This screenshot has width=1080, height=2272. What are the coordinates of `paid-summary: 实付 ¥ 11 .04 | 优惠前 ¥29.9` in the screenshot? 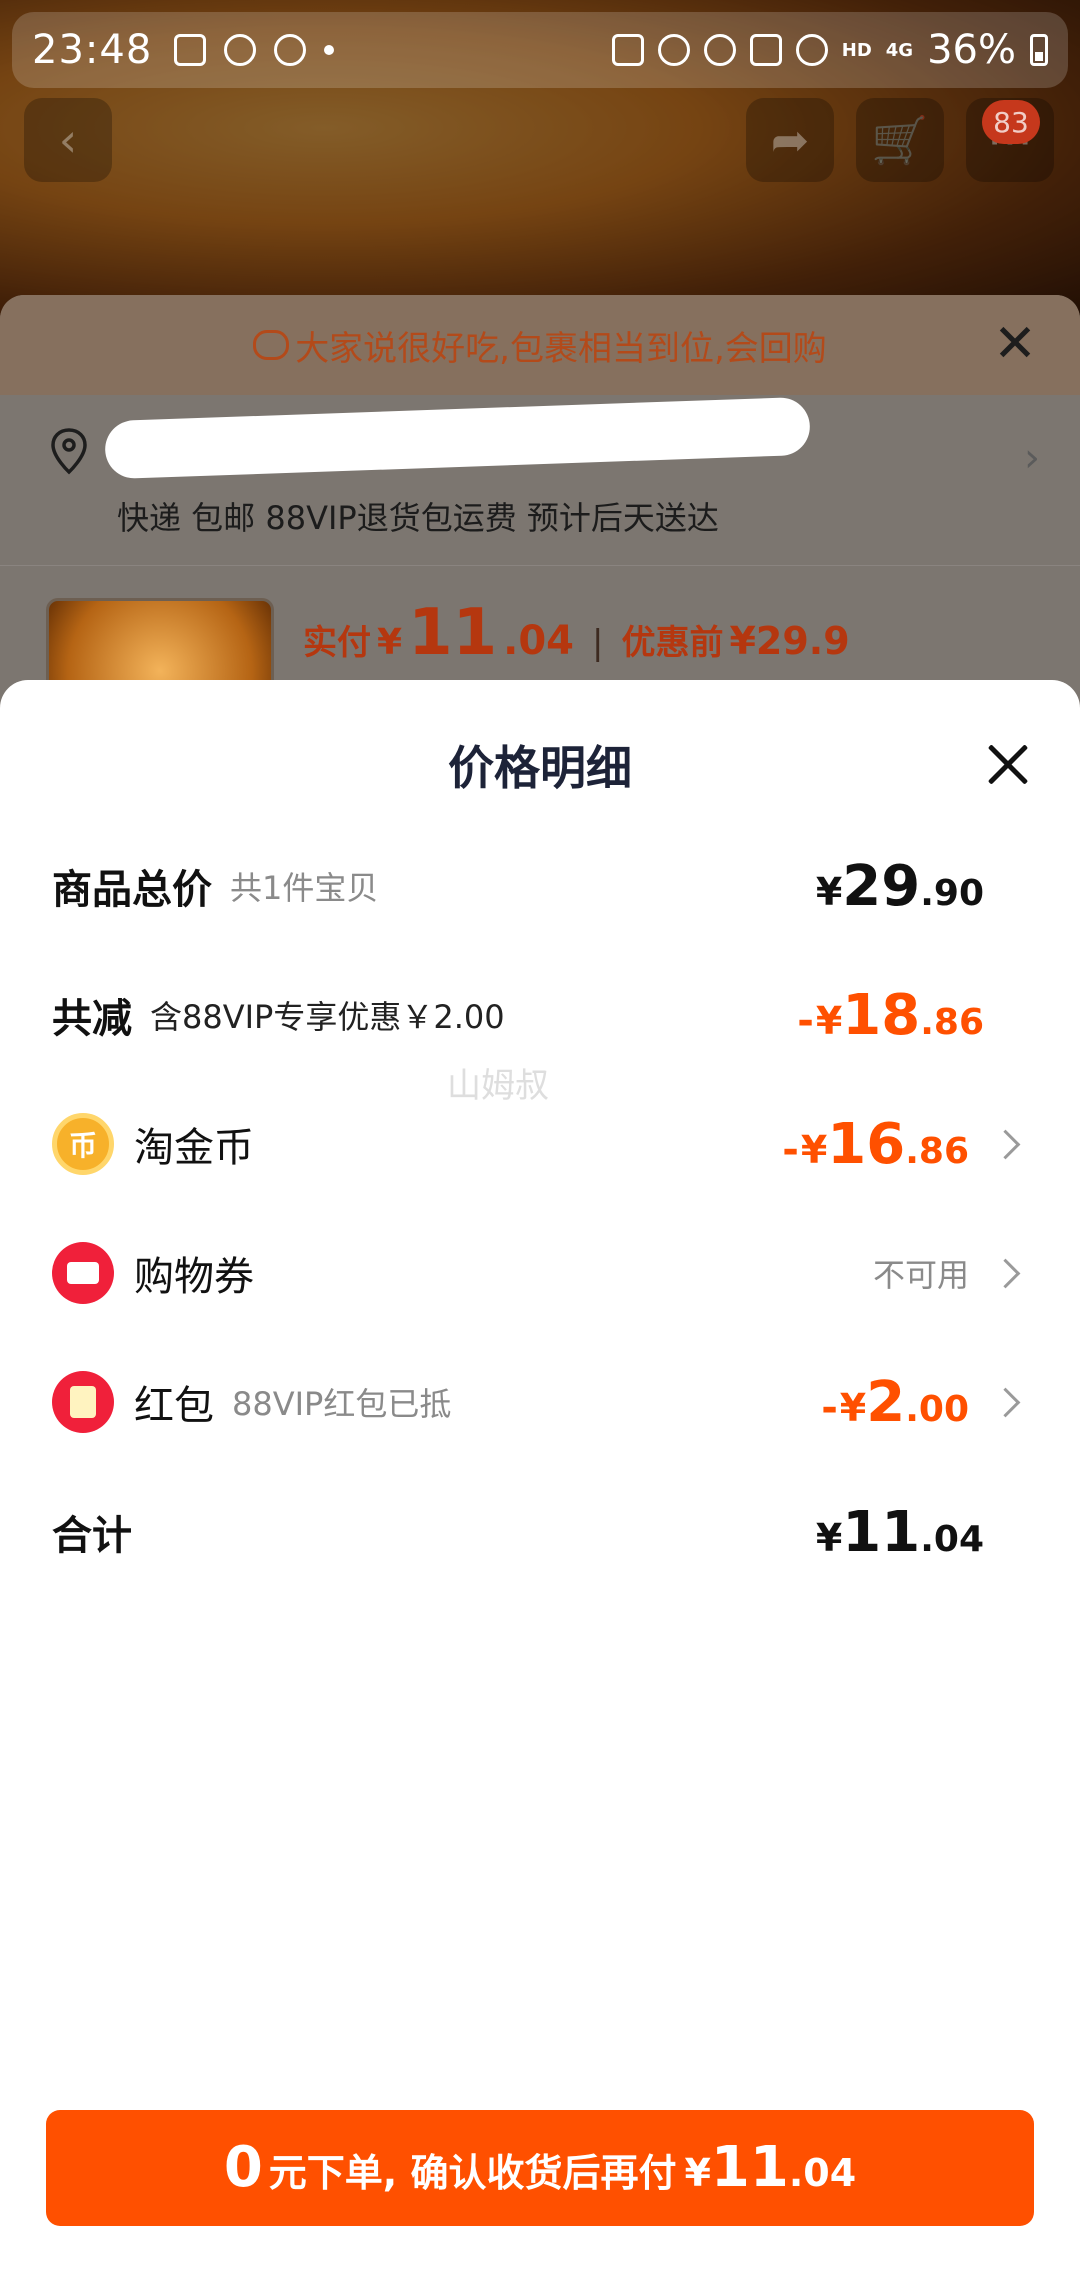 It's located at (576, 633).